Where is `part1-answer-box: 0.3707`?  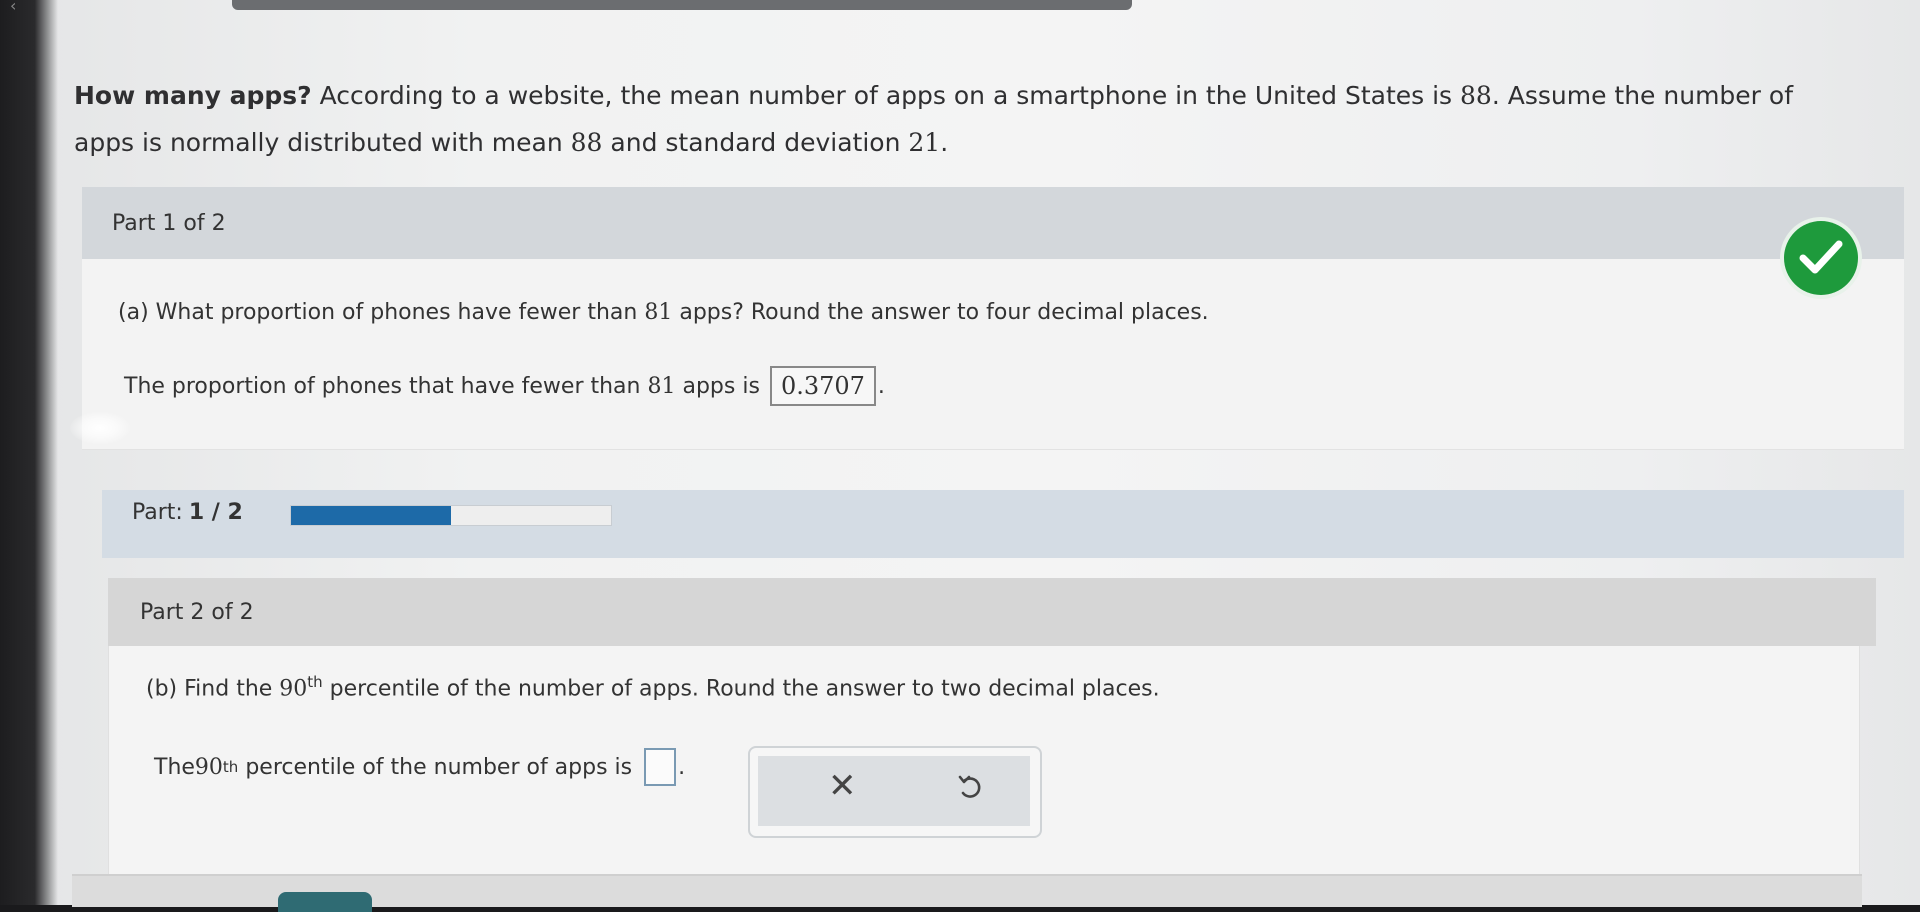
part1-answer-box: 0.3707 is located at coordinates (822, 386).